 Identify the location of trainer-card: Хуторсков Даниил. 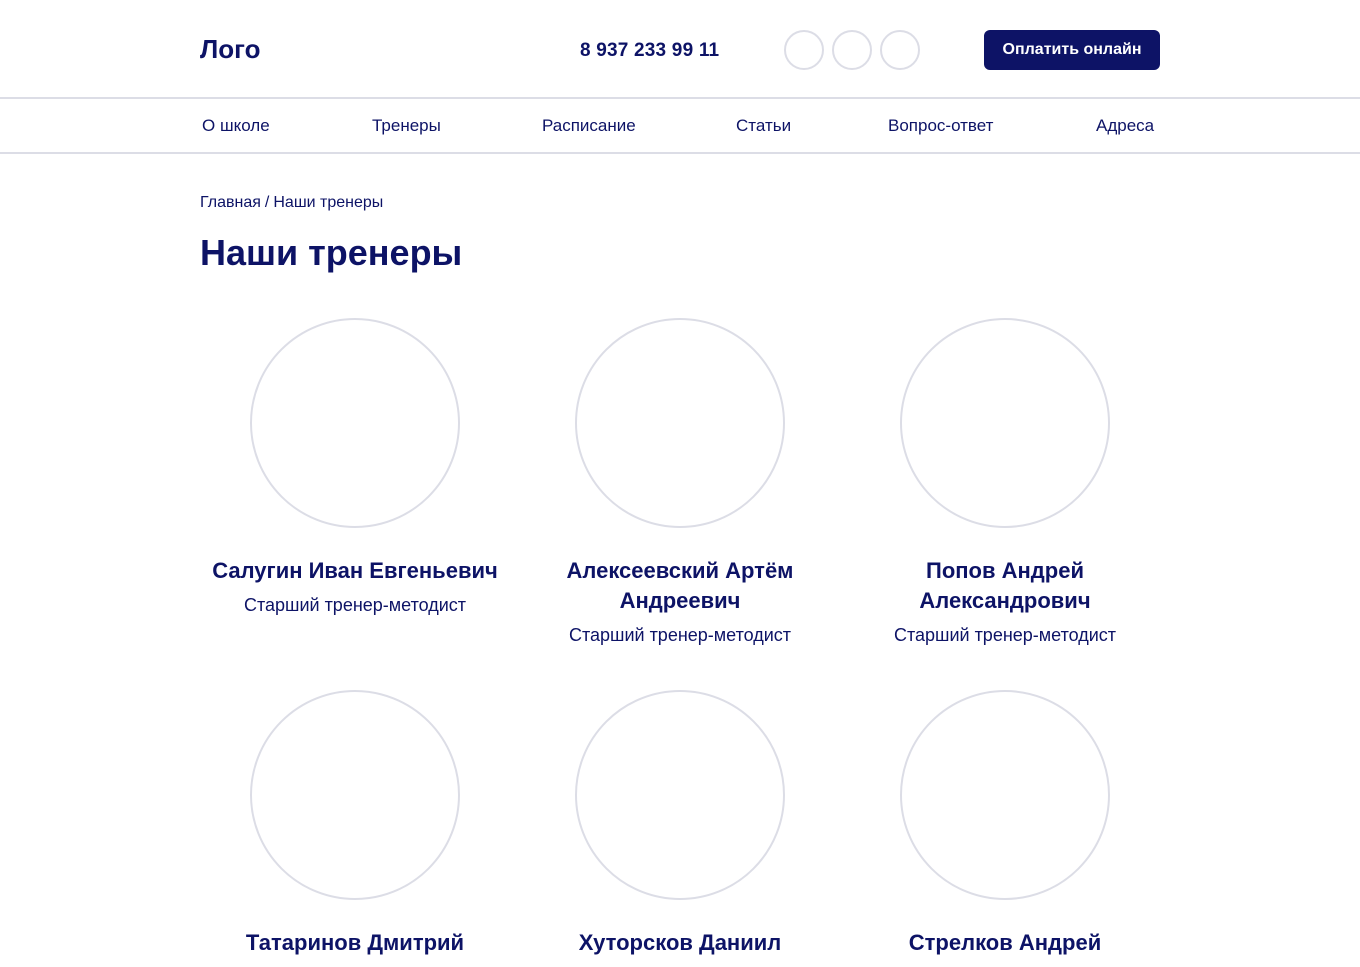
(680, 828).